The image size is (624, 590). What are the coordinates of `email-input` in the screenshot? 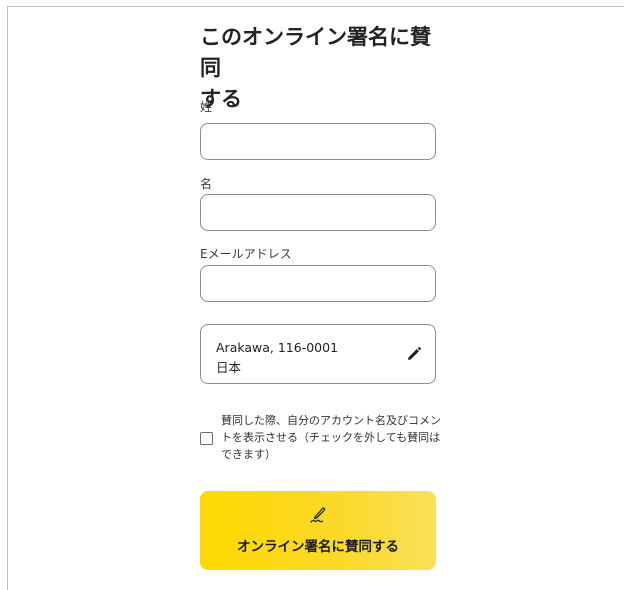 It's located at (318, 283).